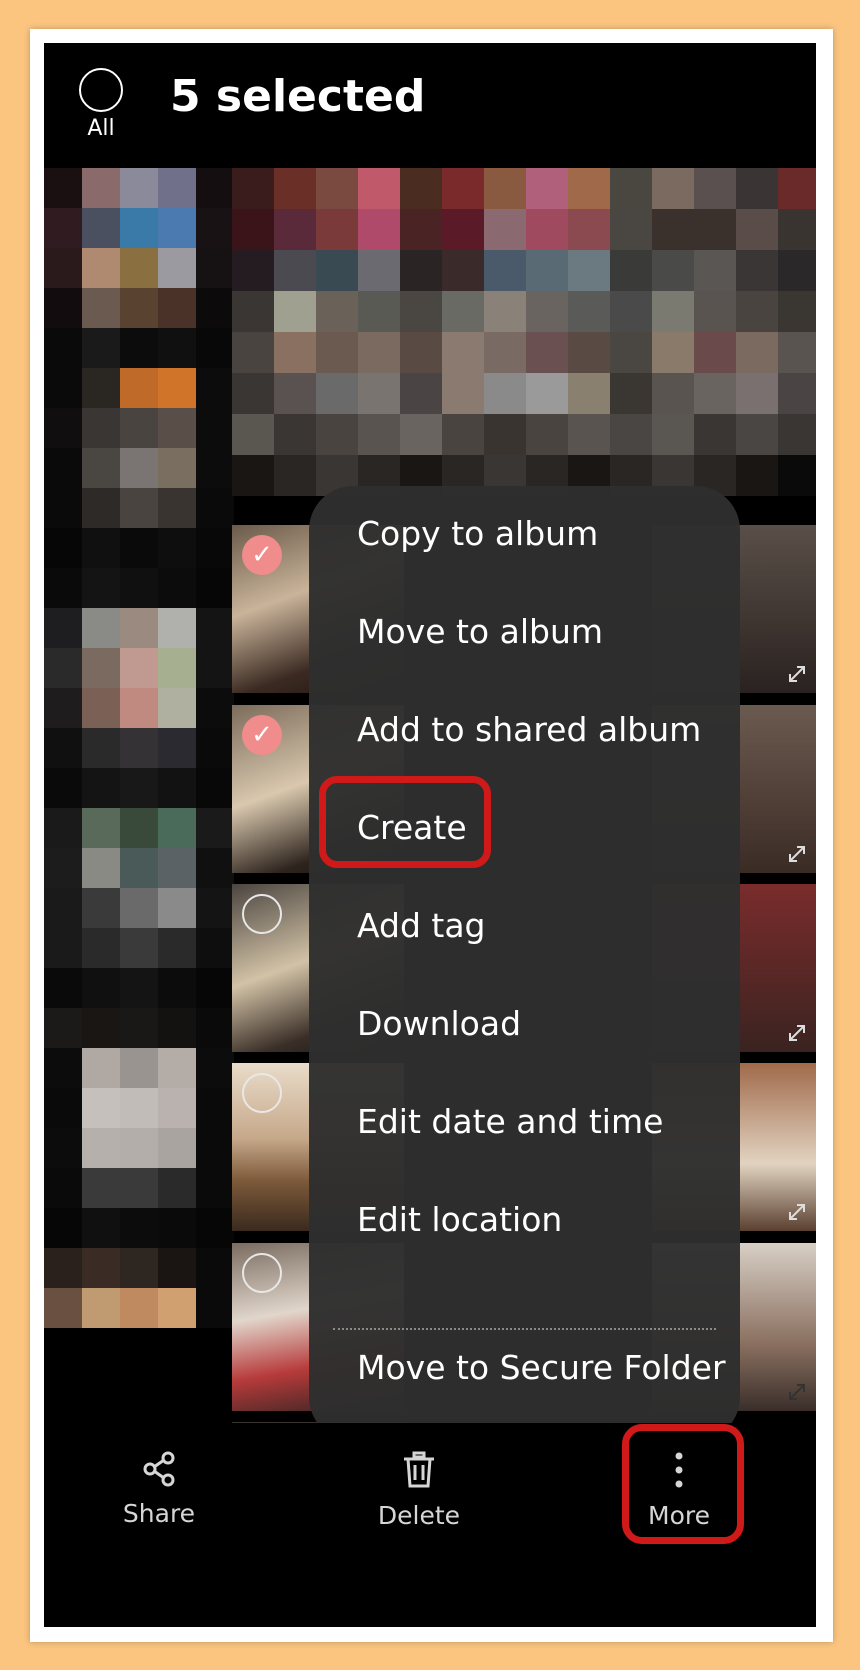 The width and height of the screenshot is (860, 1670). What do you see at coordinates (419, 1515) in the screenshot?
I see `delete-label: Delete` at bounding box center [419, 1515].